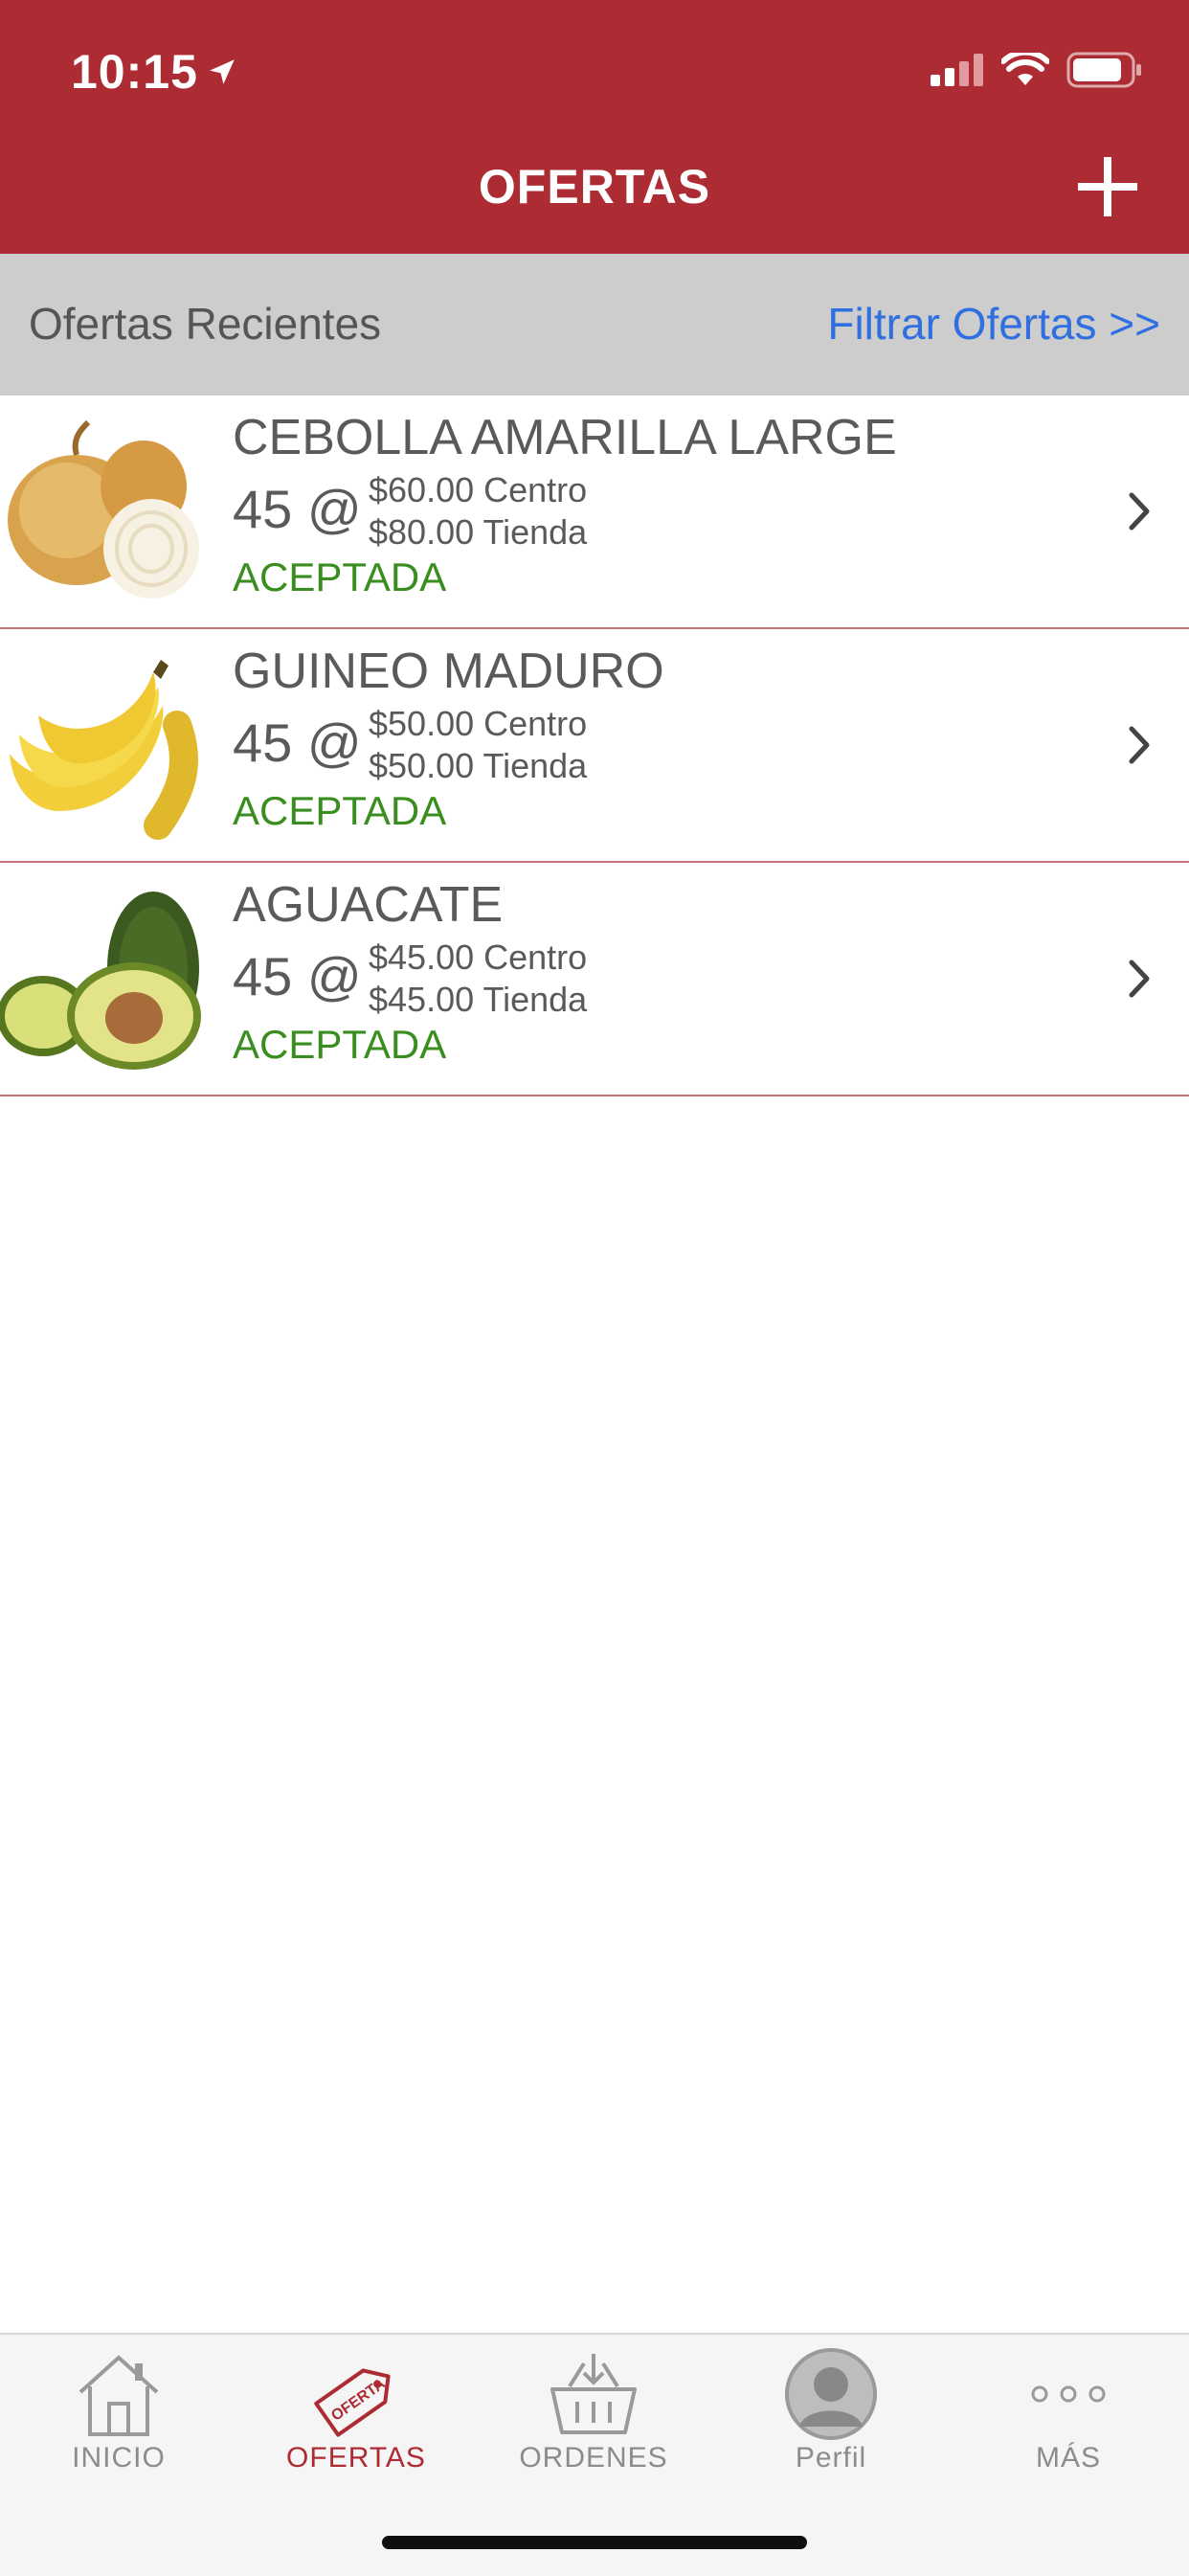 The image size is (1189, 2576). I want to click on banana-image, so click(104, 750).